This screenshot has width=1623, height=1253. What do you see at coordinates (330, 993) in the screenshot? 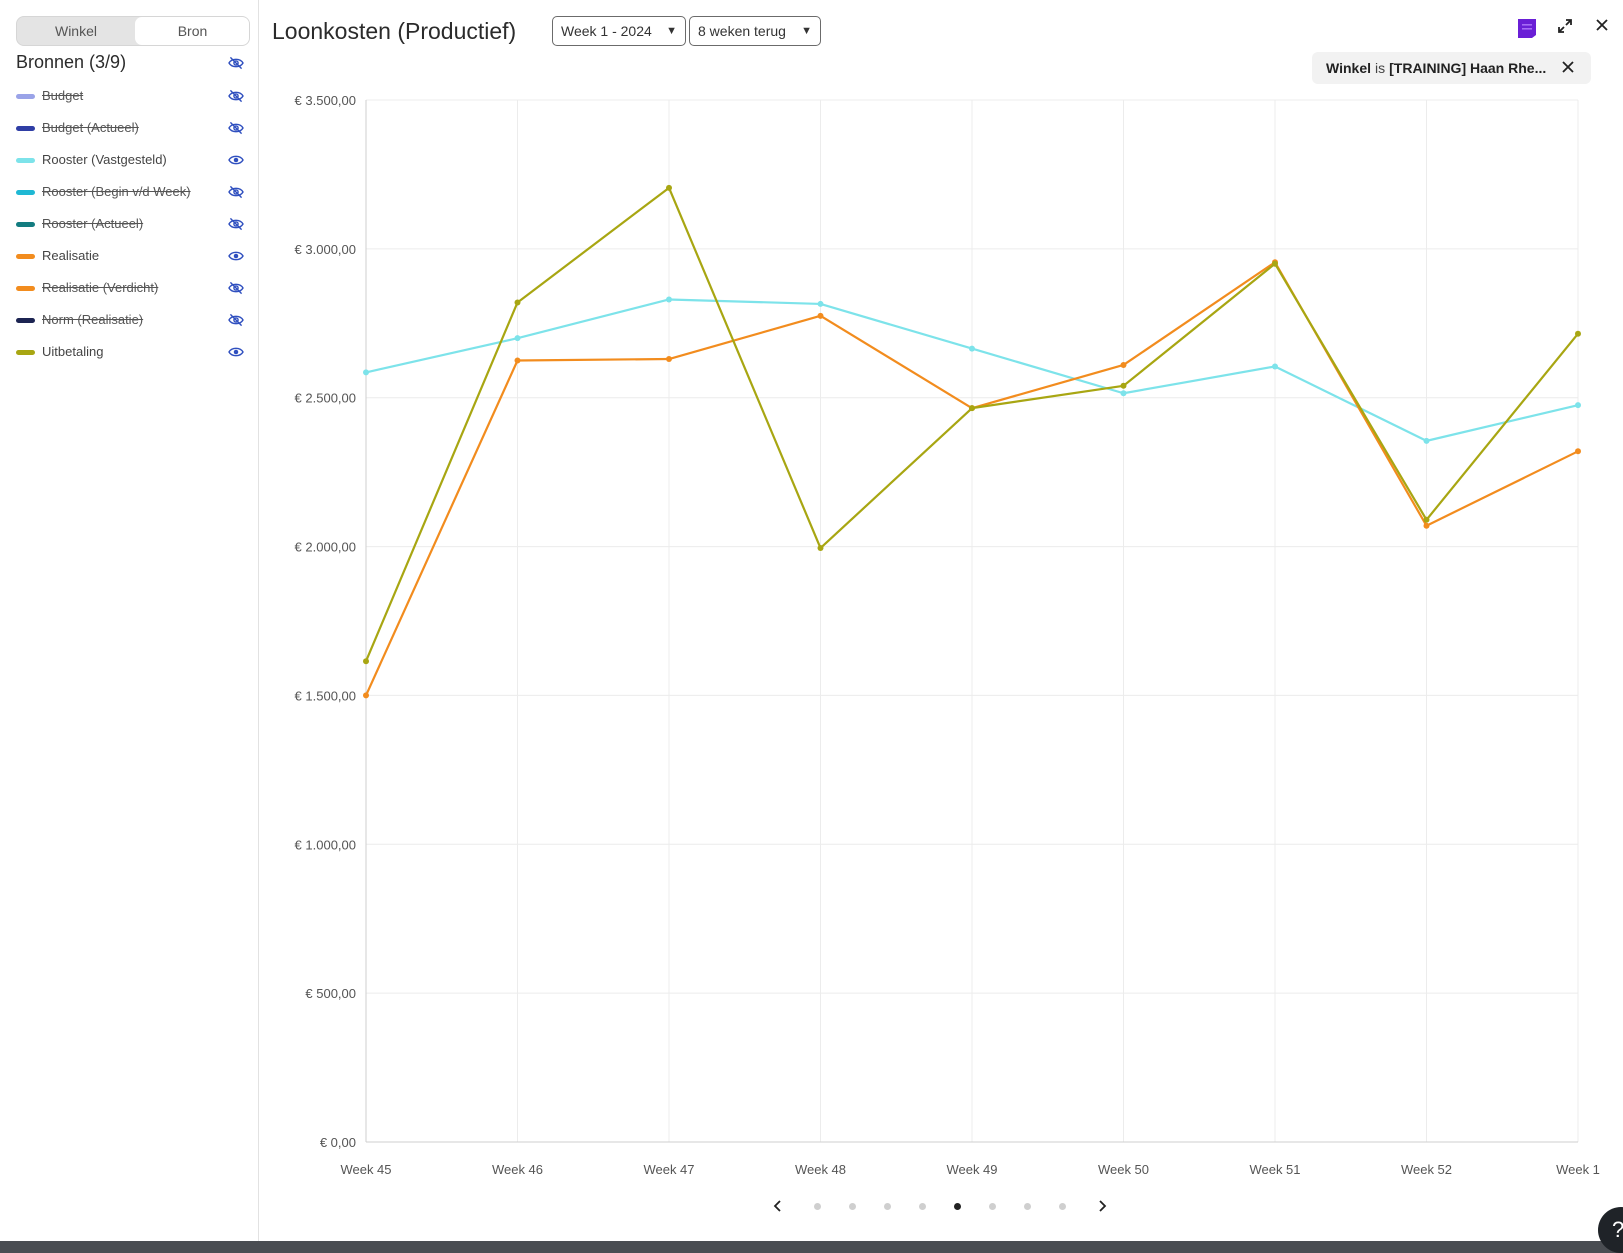
I see `y-tick-label: € 500,00` at bounding box center [330, 993].